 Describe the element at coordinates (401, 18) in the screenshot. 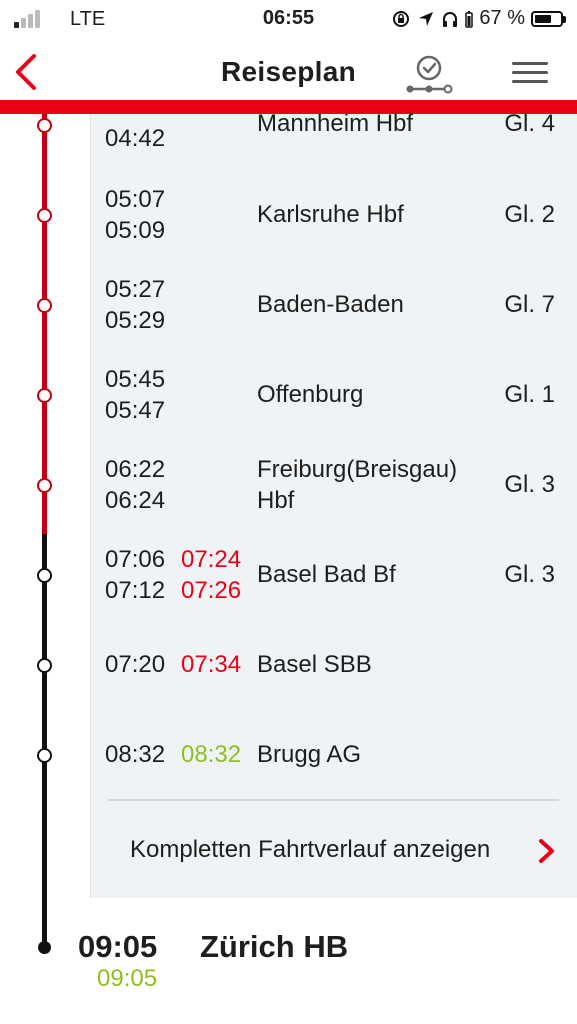

I see `rotation-lock-icon` at that location.